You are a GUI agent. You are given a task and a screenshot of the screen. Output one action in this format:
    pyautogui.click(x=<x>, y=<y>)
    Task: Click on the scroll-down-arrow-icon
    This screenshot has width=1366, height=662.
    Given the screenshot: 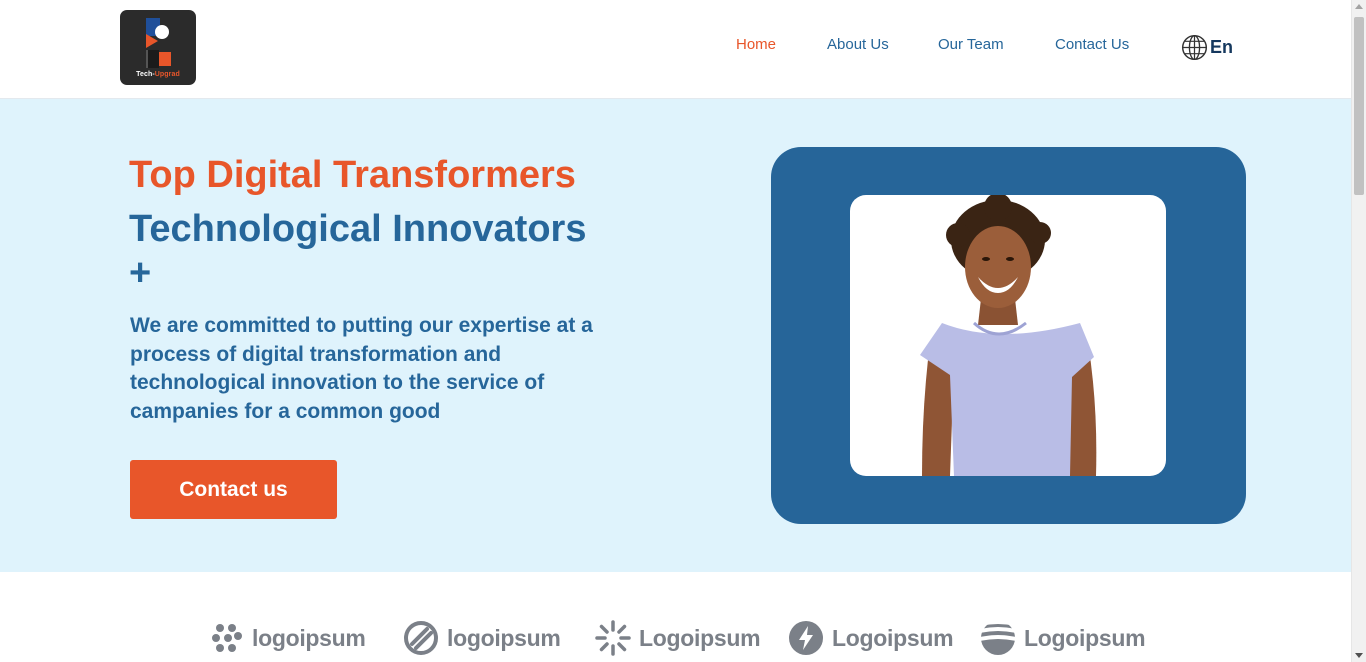 What is the action you would take?
    pyautogui.click(x=1359, y=655)
    